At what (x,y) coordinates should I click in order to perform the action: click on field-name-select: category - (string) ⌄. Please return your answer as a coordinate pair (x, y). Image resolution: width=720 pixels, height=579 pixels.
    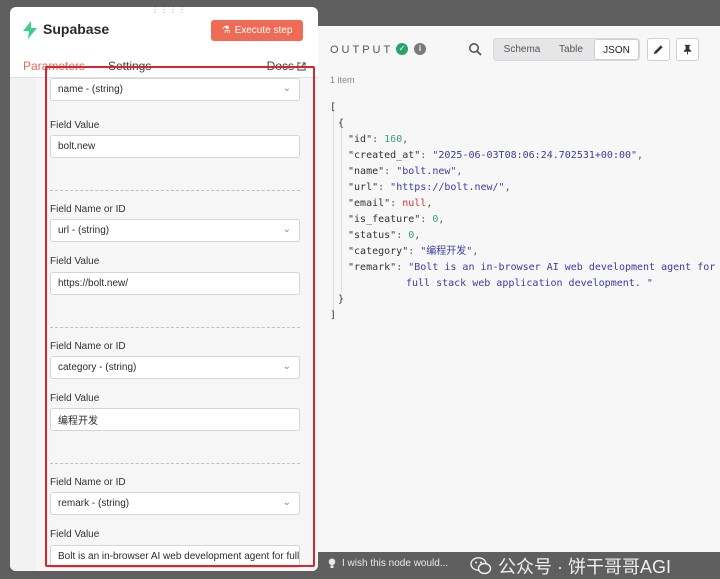
    Looking at the image, I should click on (175, 367).